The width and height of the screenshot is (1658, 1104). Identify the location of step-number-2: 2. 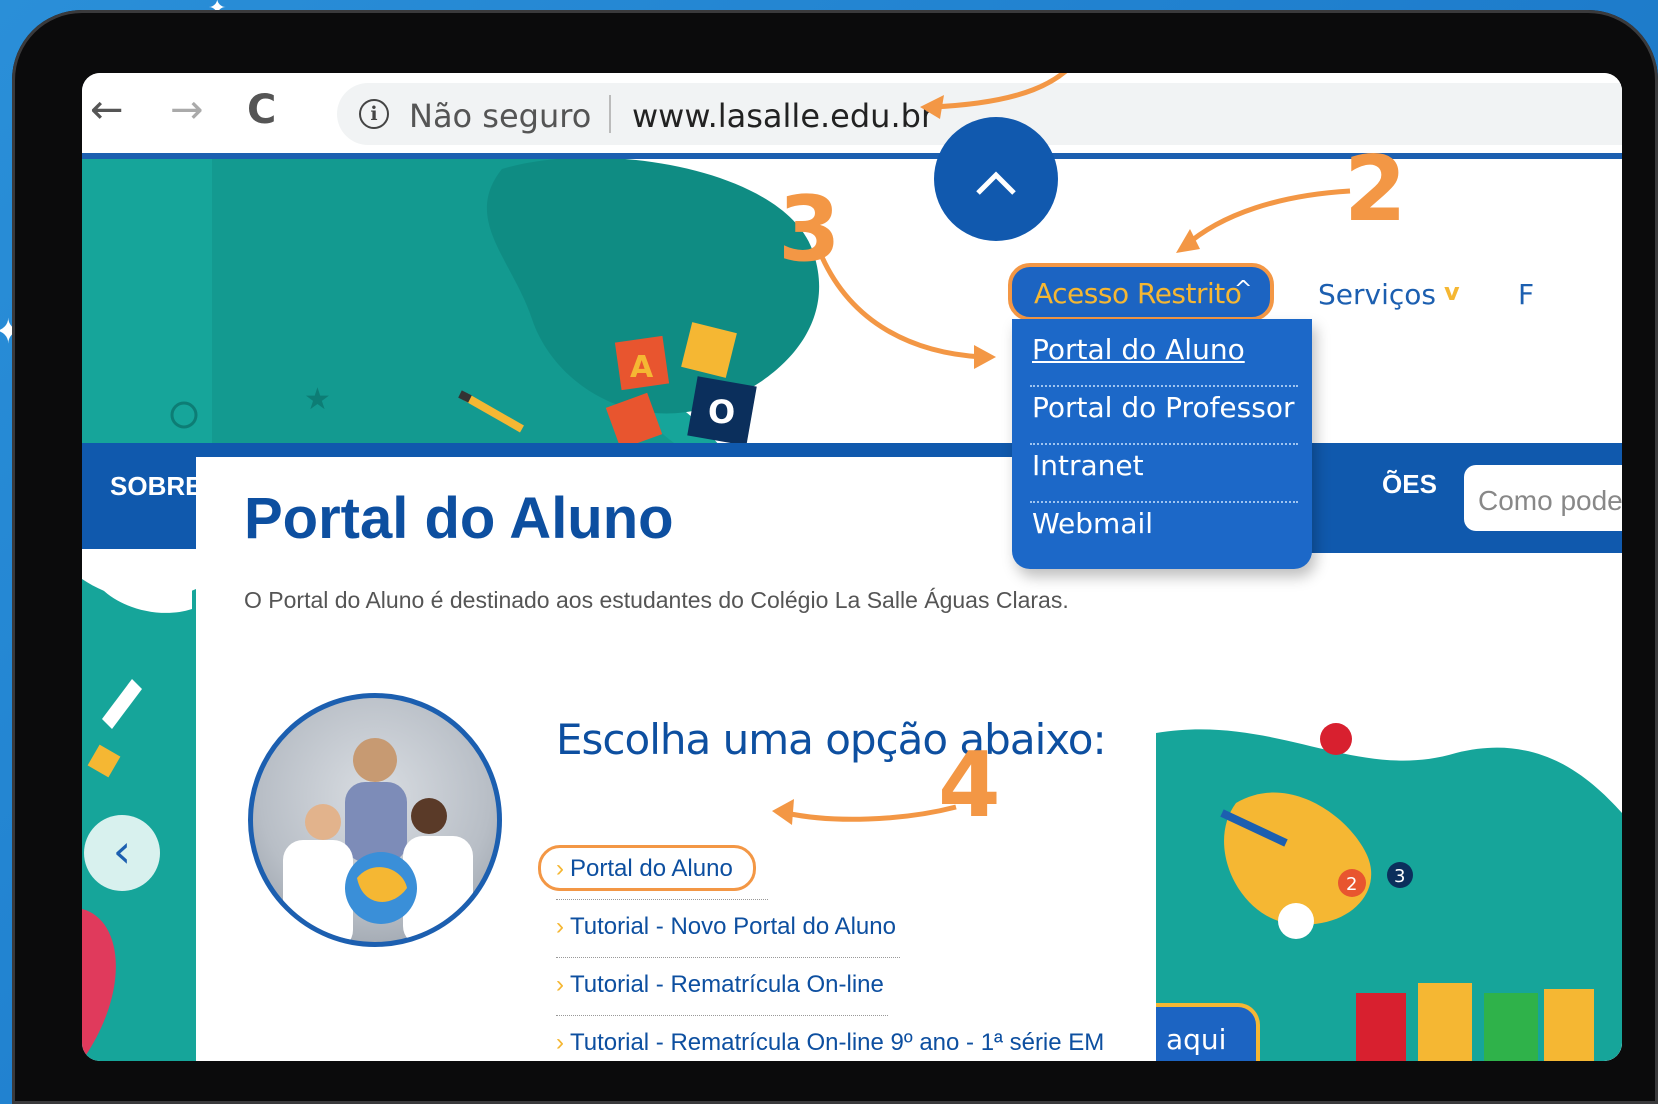
(1375, 189).